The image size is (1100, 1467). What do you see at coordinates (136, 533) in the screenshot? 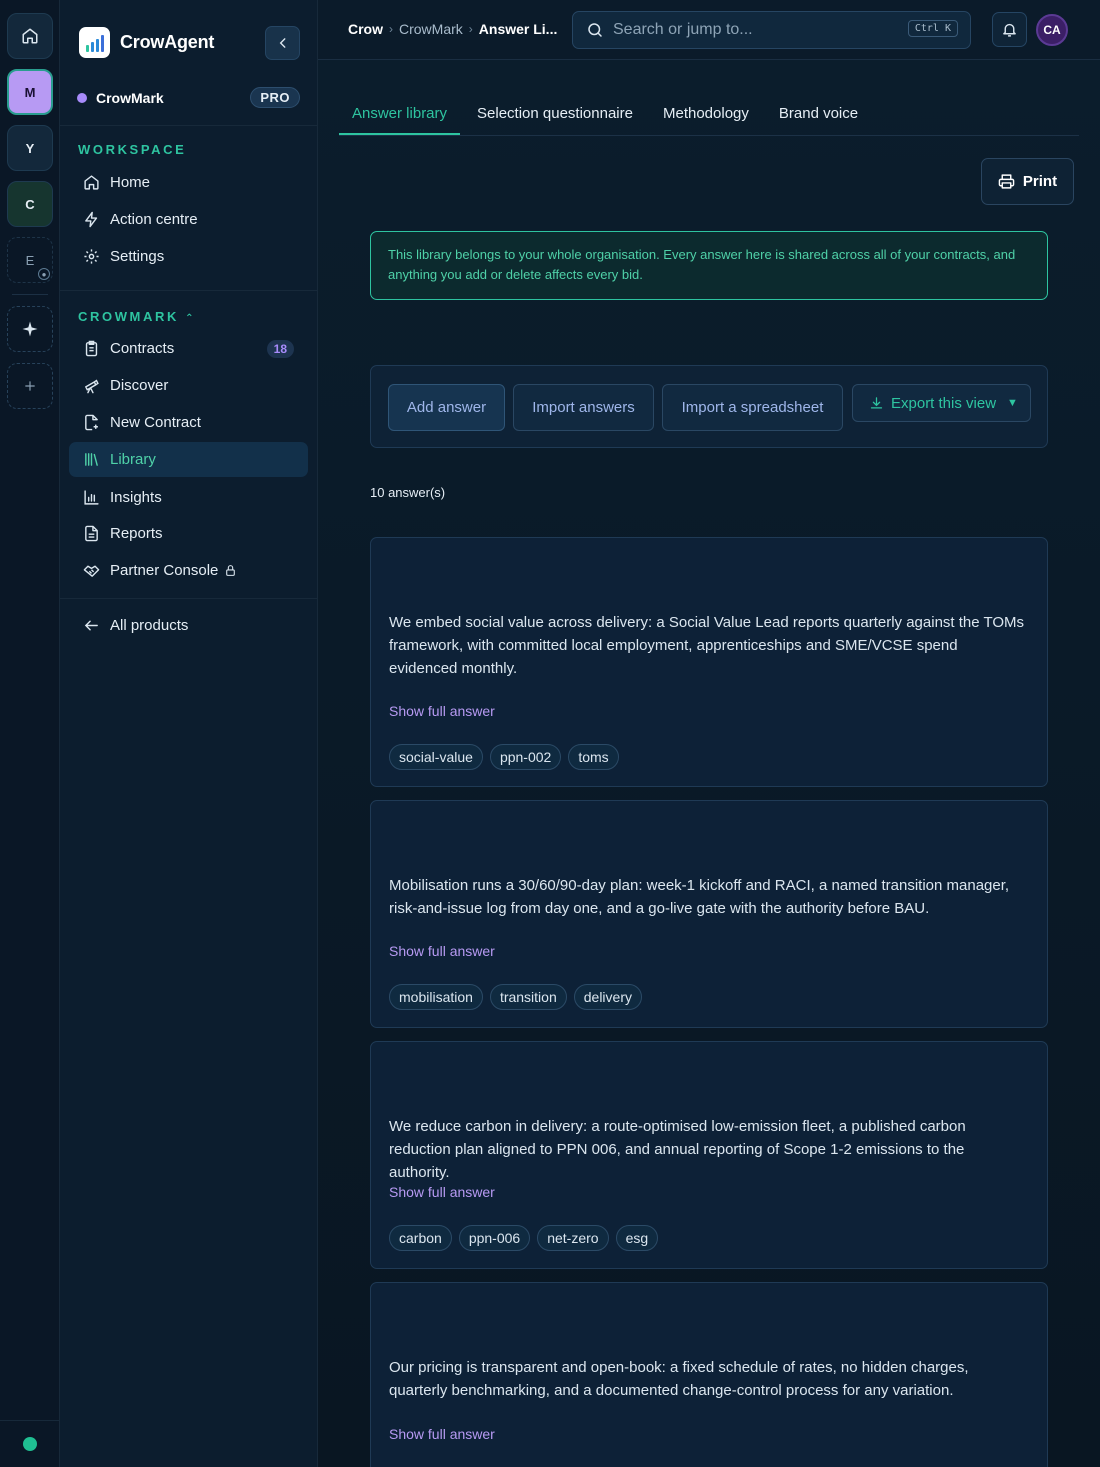
I see `sidebar-item-label: Reports` at bounding box center [136, 533].